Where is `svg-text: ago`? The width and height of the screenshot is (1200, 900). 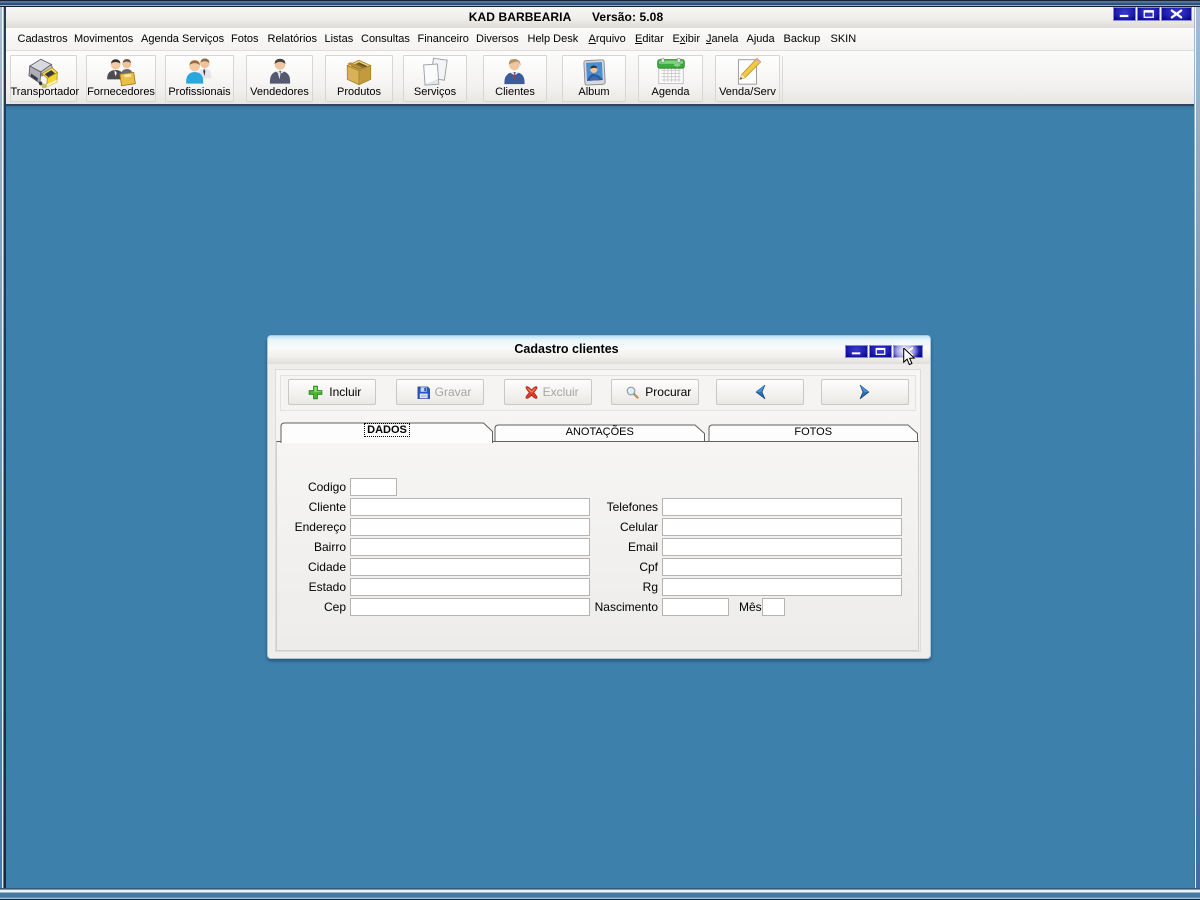 svg-text: ago is located at coordinates (677, 65).